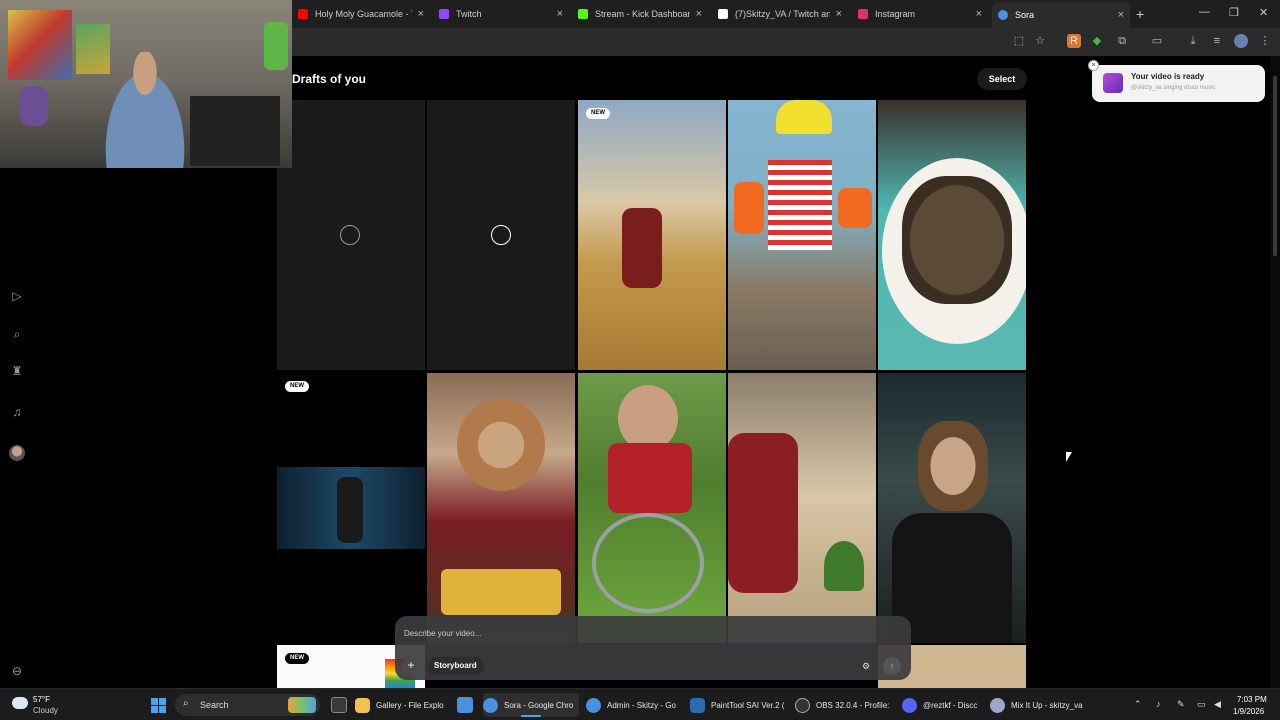 The image size is (1280, 720). I want to click on painttool-icon, so click(697, 705).